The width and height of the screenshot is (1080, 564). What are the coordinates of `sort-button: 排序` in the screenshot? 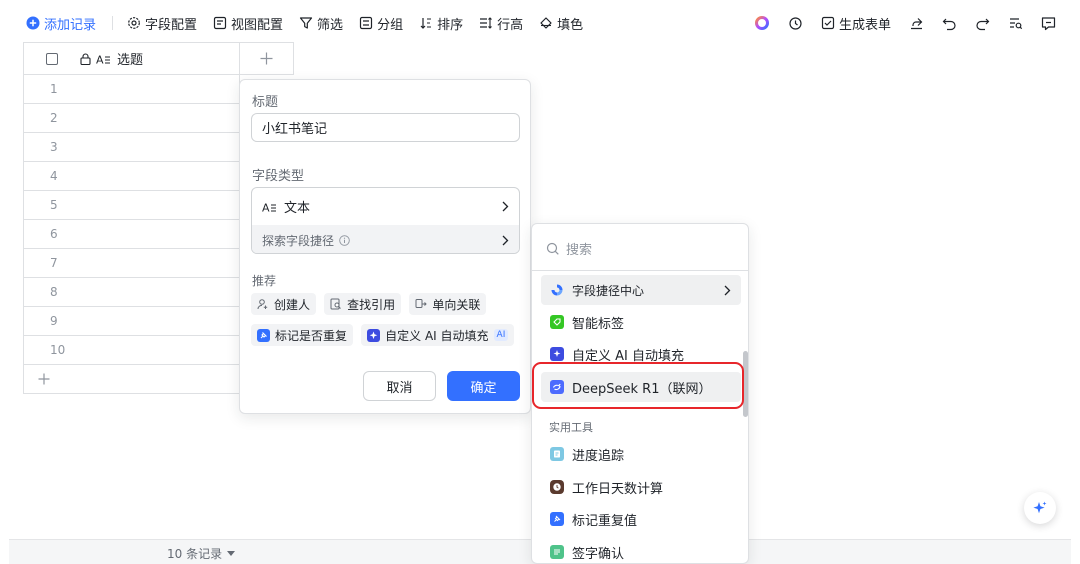 It's located at (441, 23).